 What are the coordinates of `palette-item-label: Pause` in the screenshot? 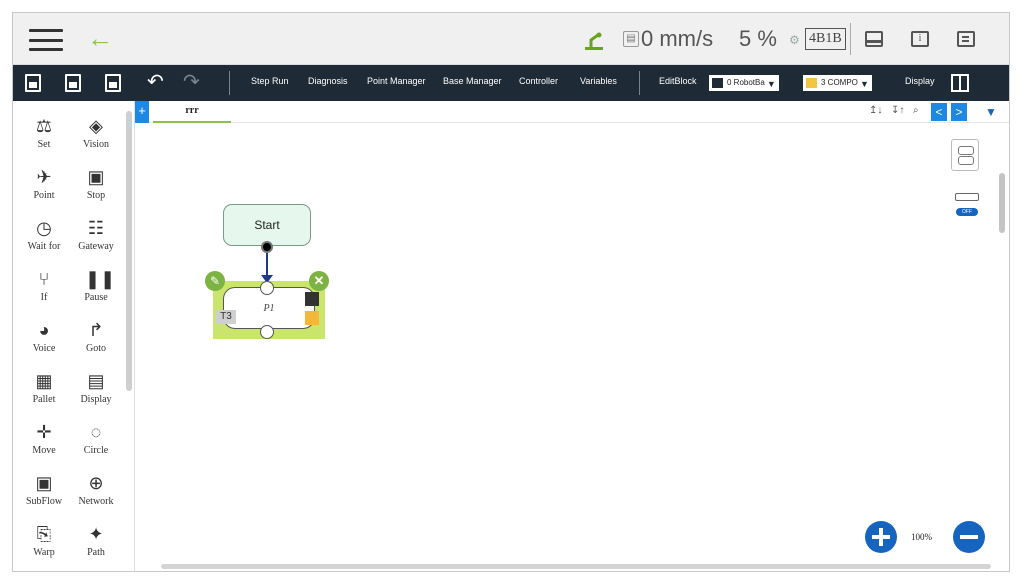 It's located at (96, 297).